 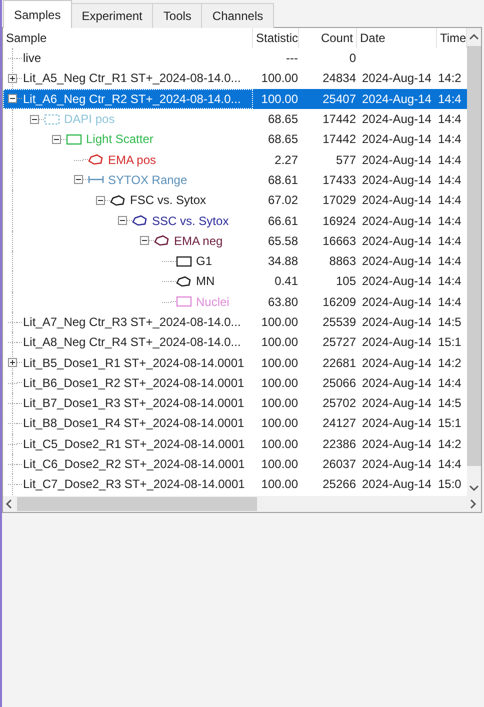 What do you see at coordinates (282, 200) in the screenshot?
I see `statistic-cell-text: 67.02` at bounding box center [282, 200].